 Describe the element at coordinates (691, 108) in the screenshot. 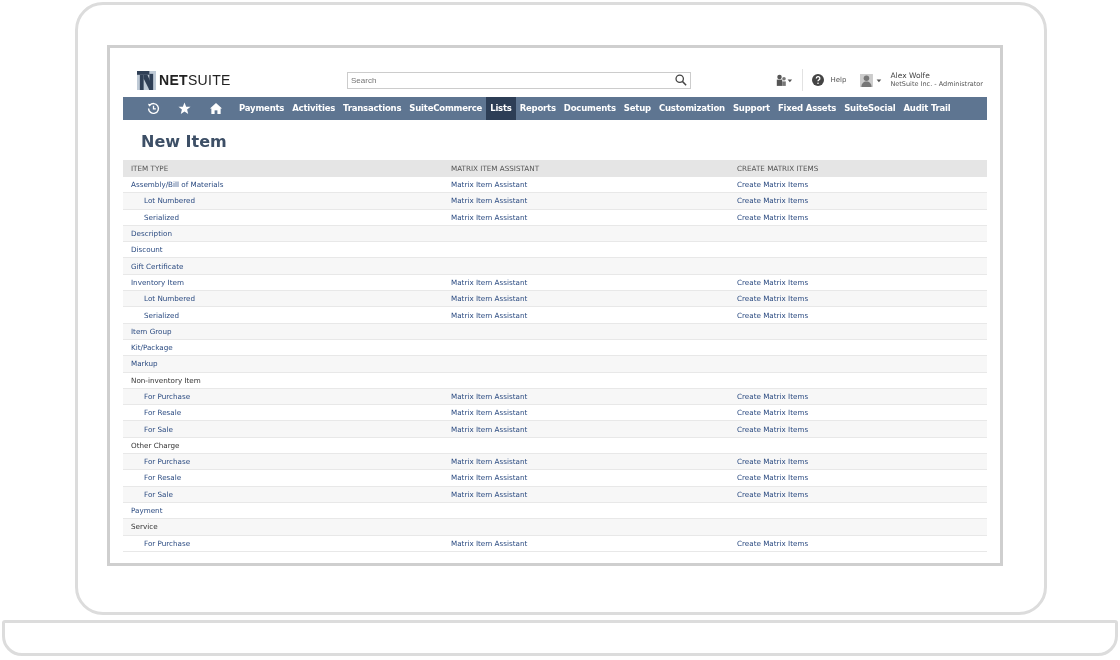

I see `nav-tab: Customization` at that location.